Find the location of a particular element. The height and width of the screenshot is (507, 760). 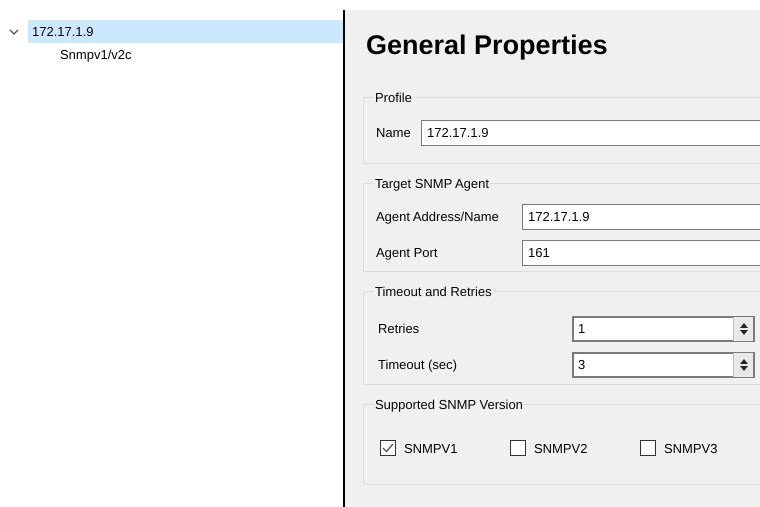

group-title: Supported SNMP Version is located at coordinates (449, 405).